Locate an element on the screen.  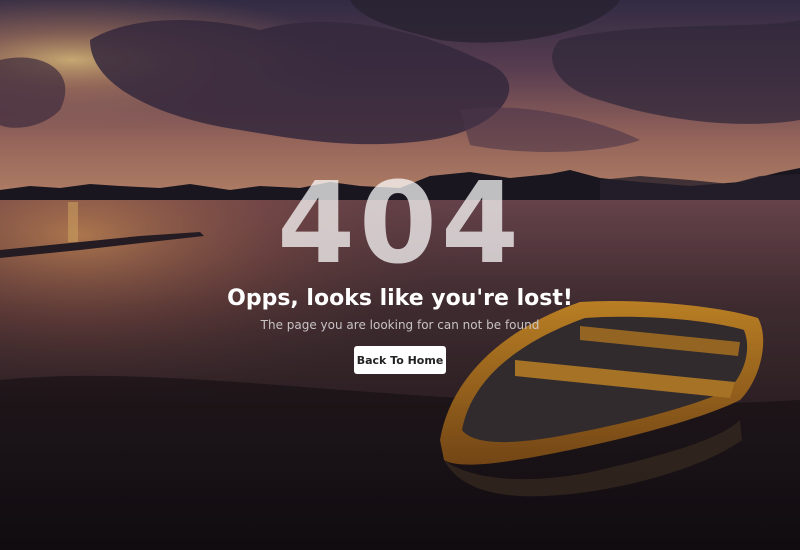
error-code: 404 is located at coordinates (400, 224).